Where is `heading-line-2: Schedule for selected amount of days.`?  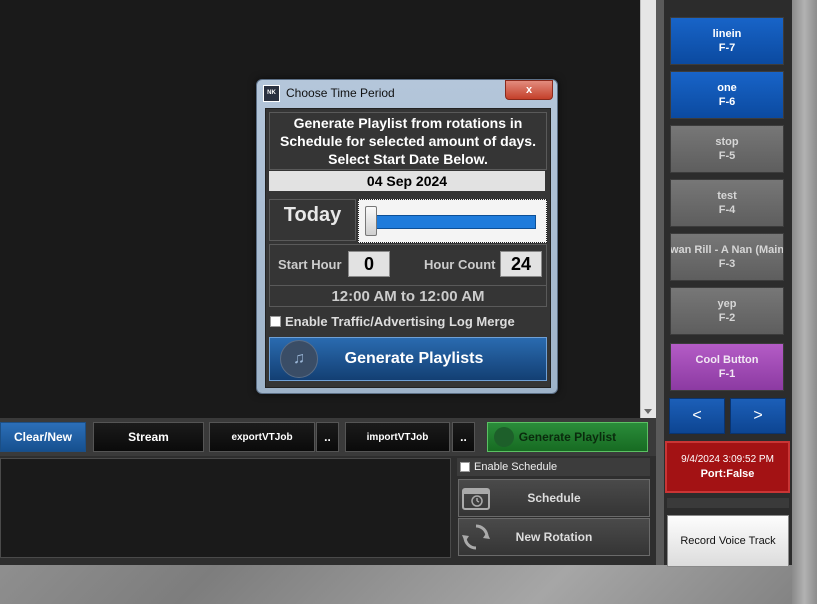 heading-line-2: Schedule for selected amount of days. is located at coordinates (408, 141).